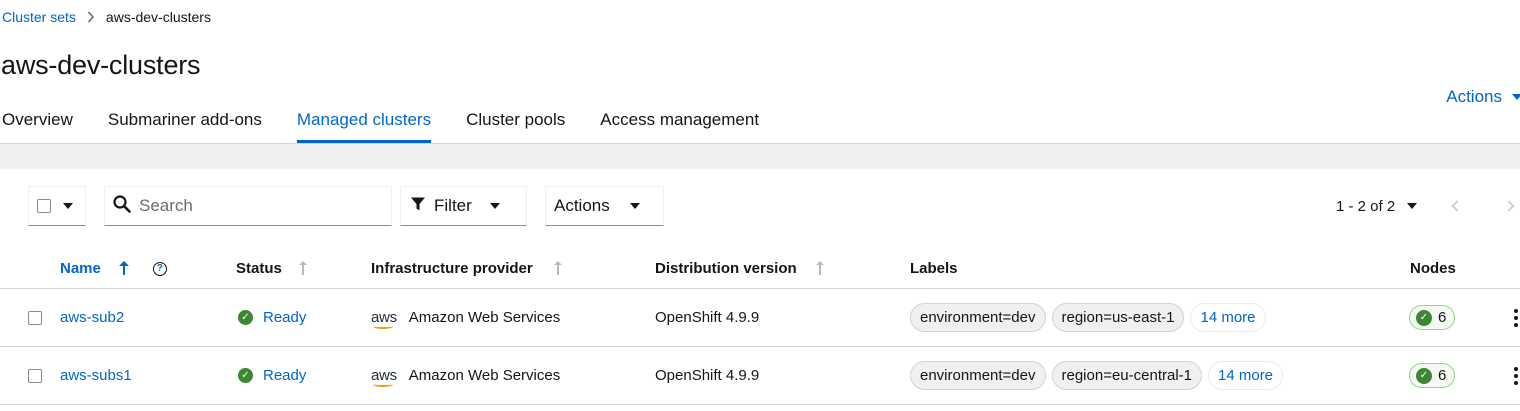 This screenshot has height=411, width=1520. What do you see at coordinates (1457, 206) in the screenshot?
I see `previous-page-icon` at bounding box center [1457, 206].